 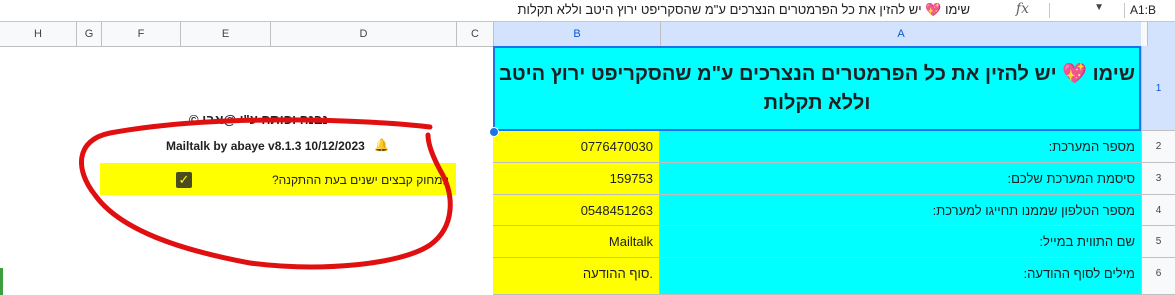 What do you see at coordinates (1158, 88) in the screenshot?
I see `row-header: 1` at bounding box center [1158, 88].